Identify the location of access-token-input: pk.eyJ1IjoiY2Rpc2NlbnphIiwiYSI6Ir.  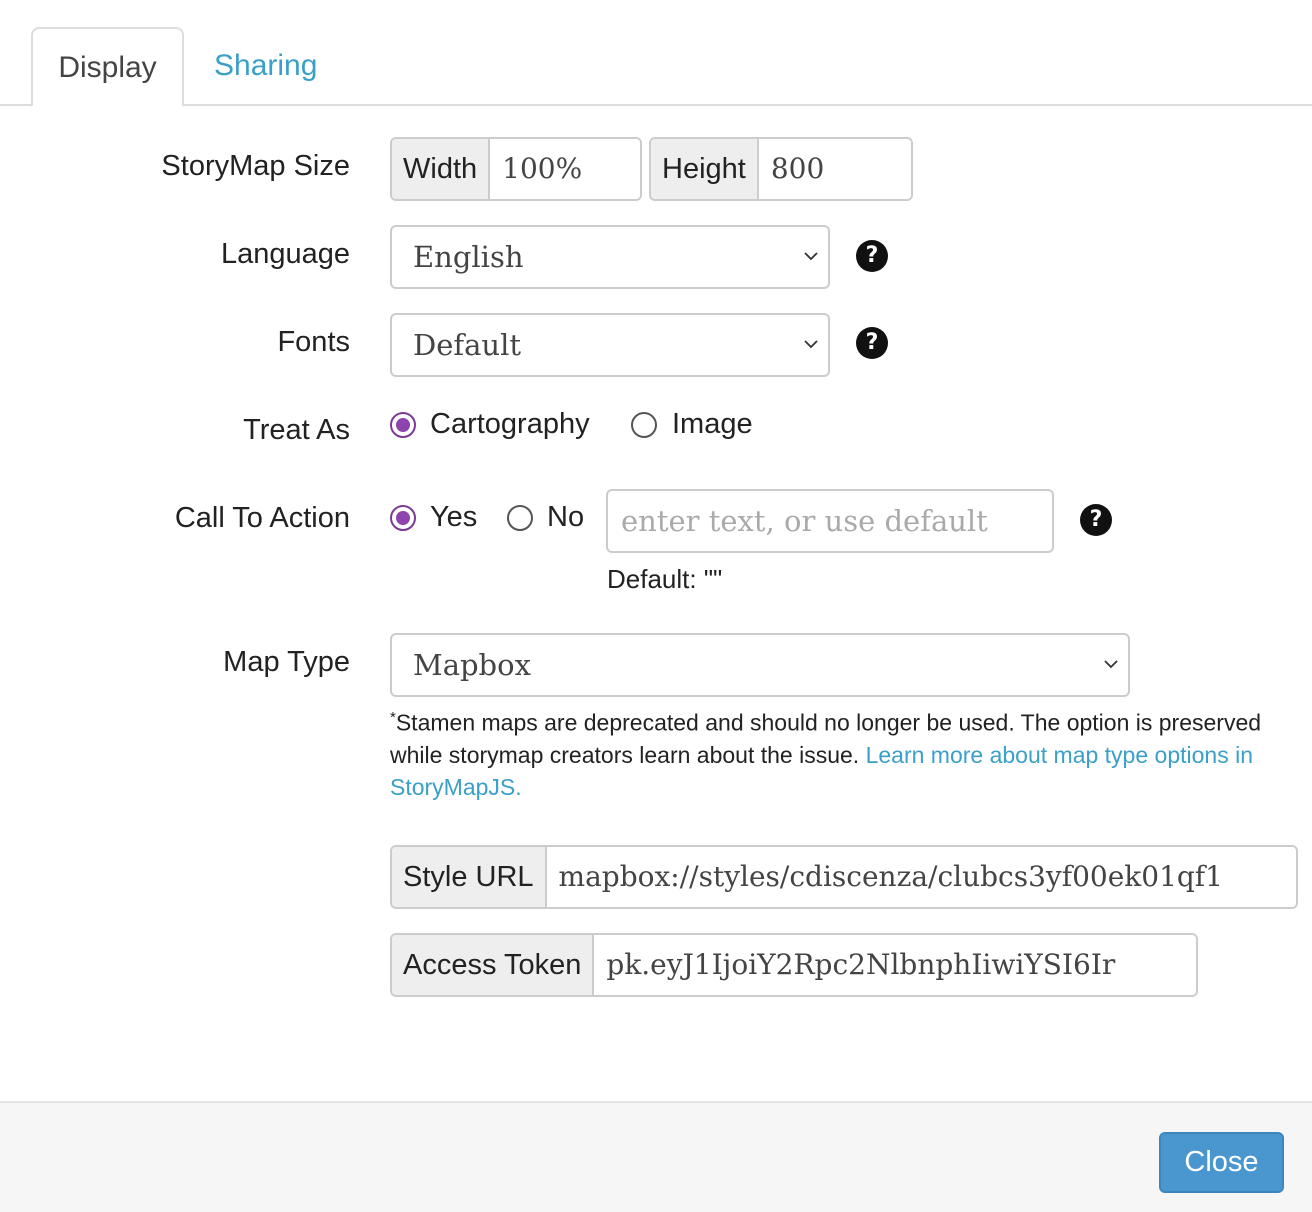
(895, 965).